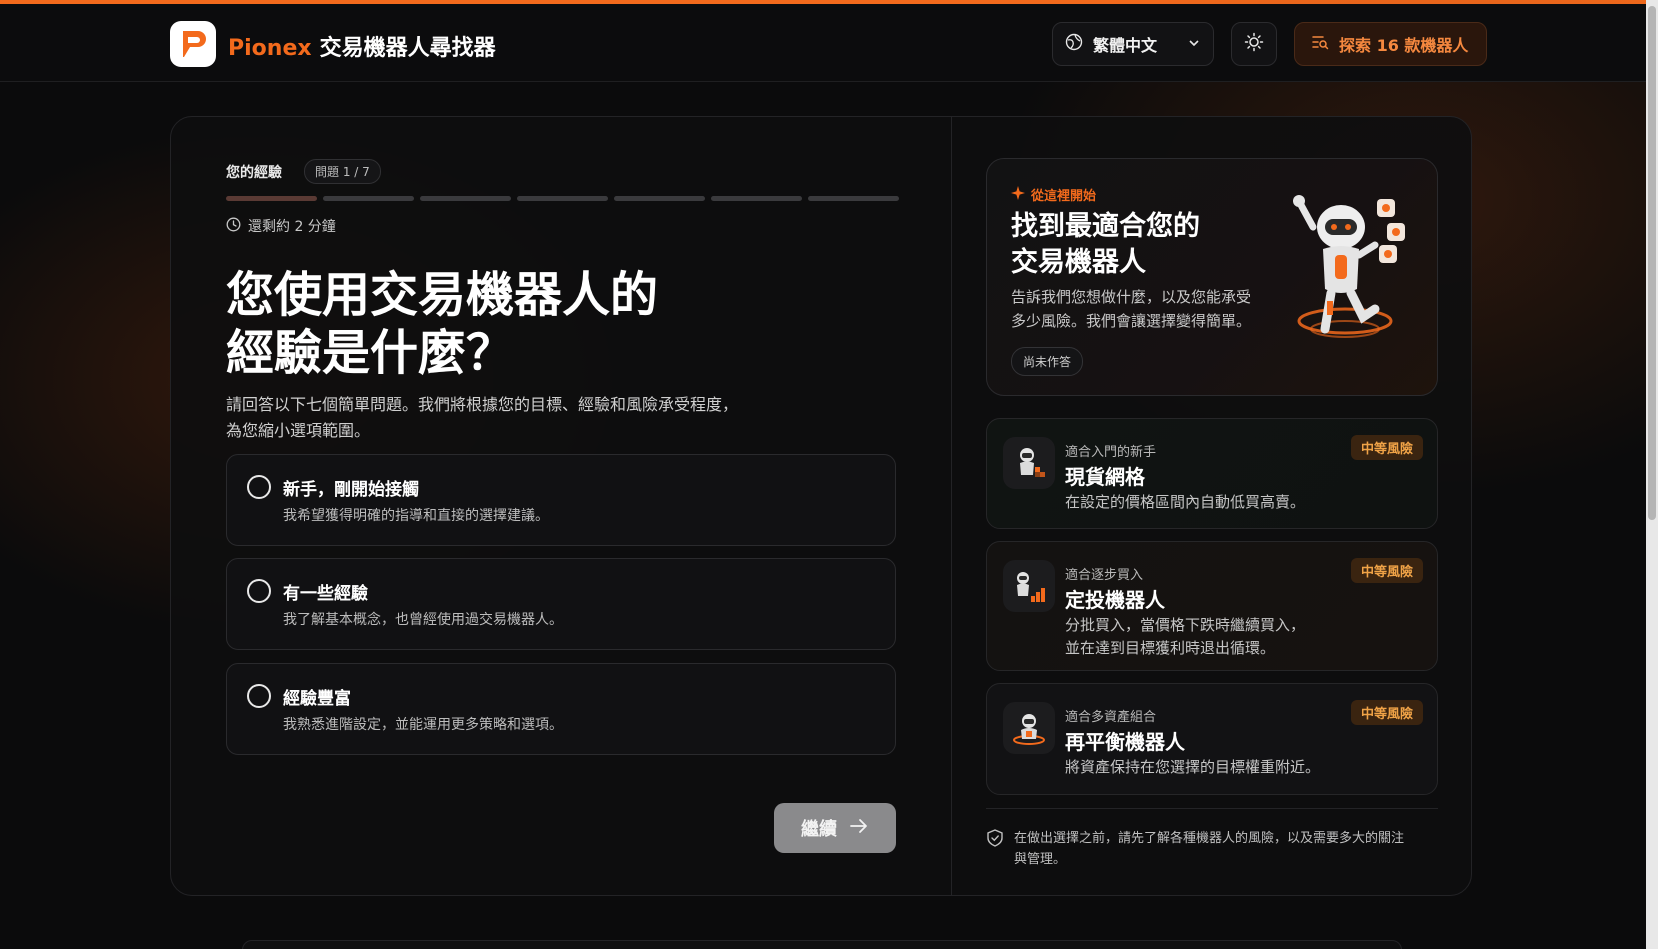 The width and height of the screenshot is (1658, 949). What do you see at coordinates (1404, 45) in the screenshot?
I see `explore-label: 探索 16 款機器人` at bounding box center [1404, 45].